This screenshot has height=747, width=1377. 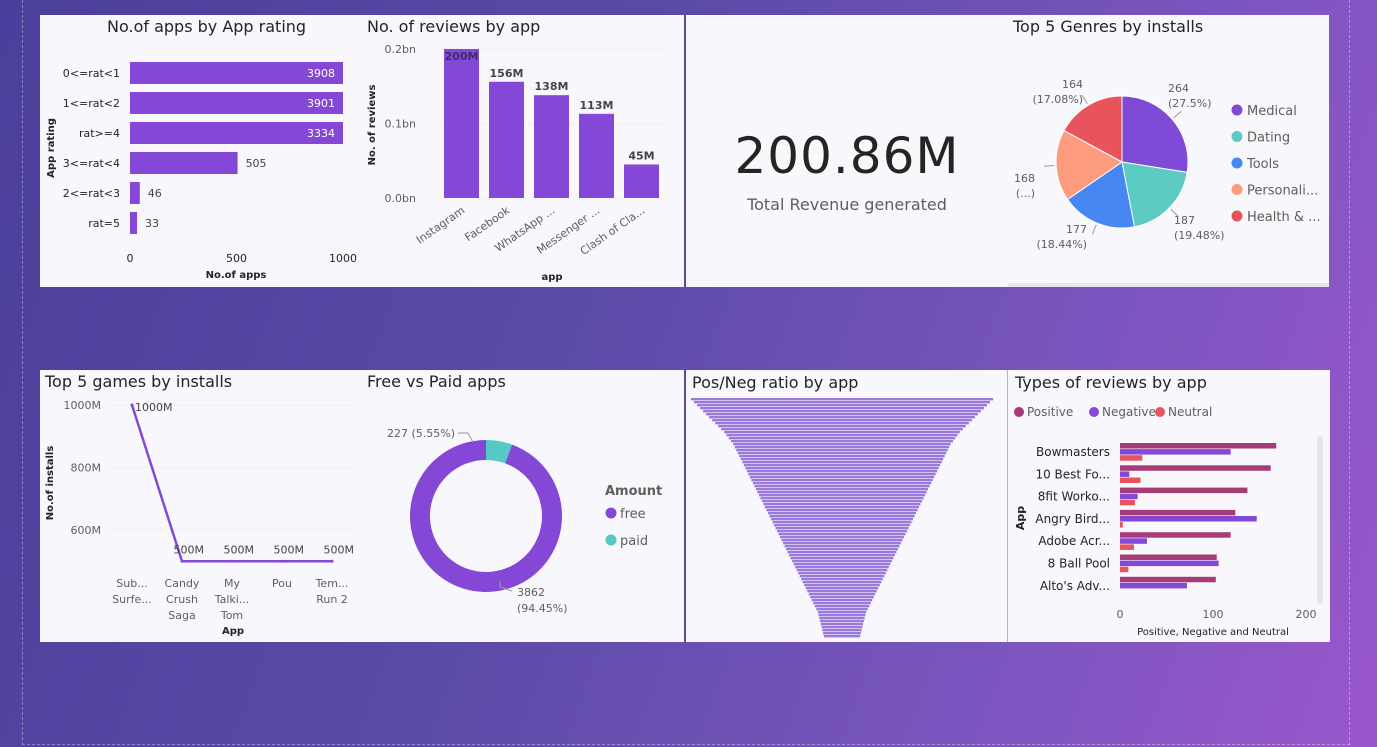 What do you see at coordinates (256, 163) in the screenshot?
I see `rating-data-label: 505` at bounding box center [256, 163].